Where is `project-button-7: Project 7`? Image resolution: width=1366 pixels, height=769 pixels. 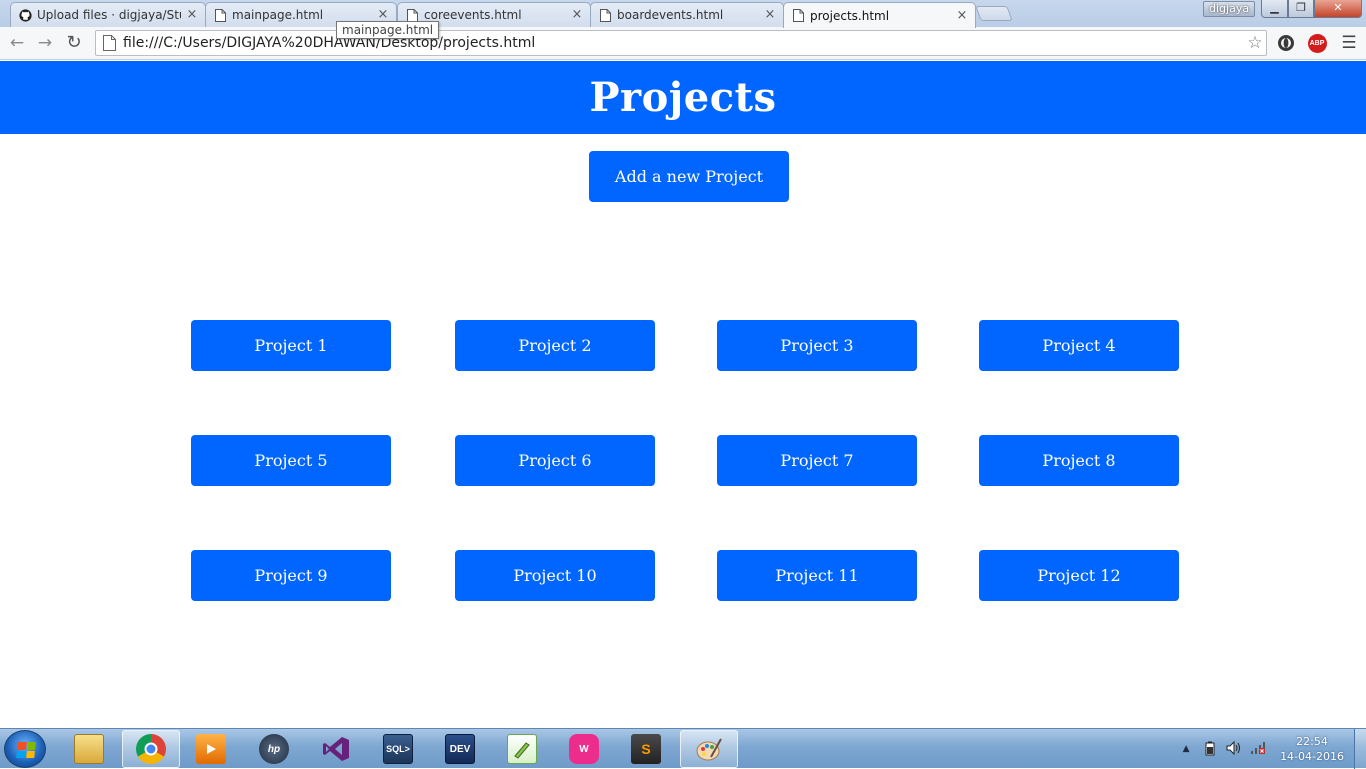 project-button-7: Project 7 is located at coordinates (817, 460).